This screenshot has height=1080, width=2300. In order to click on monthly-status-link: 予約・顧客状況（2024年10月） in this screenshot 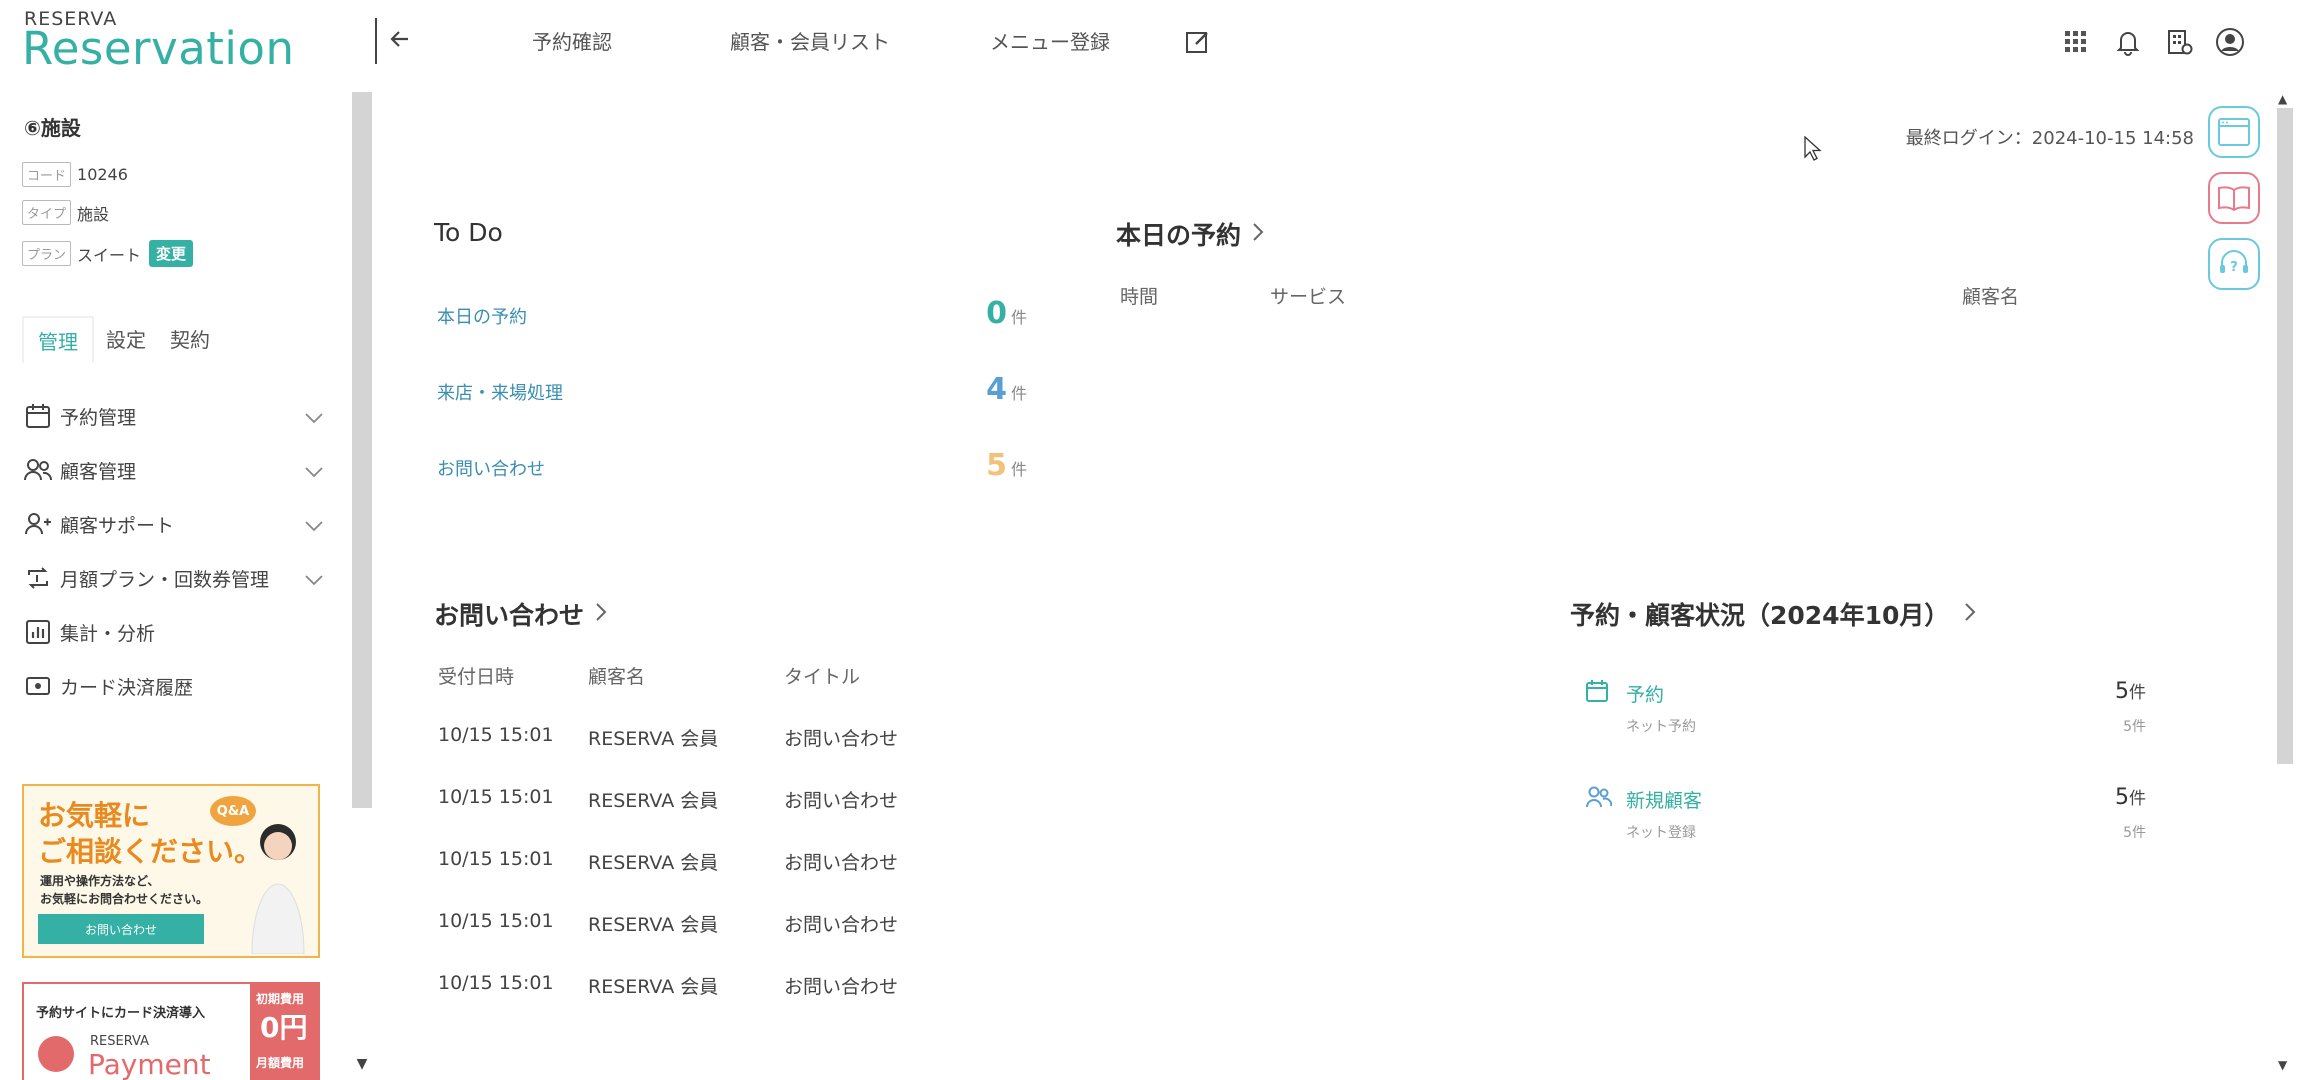, I will do `click(1773, 614)`.